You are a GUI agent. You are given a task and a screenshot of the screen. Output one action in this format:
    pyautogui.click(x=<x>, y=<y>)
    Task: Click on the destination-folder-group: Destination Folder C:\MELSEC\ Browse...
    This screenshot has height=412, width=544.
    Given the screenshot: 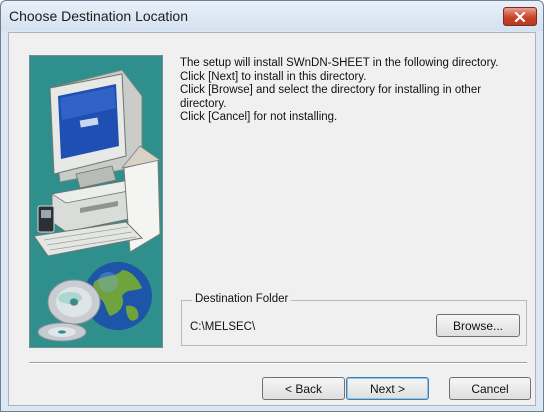 What is the action you would take?
    pyautogui.click(x=354, y=319)
    